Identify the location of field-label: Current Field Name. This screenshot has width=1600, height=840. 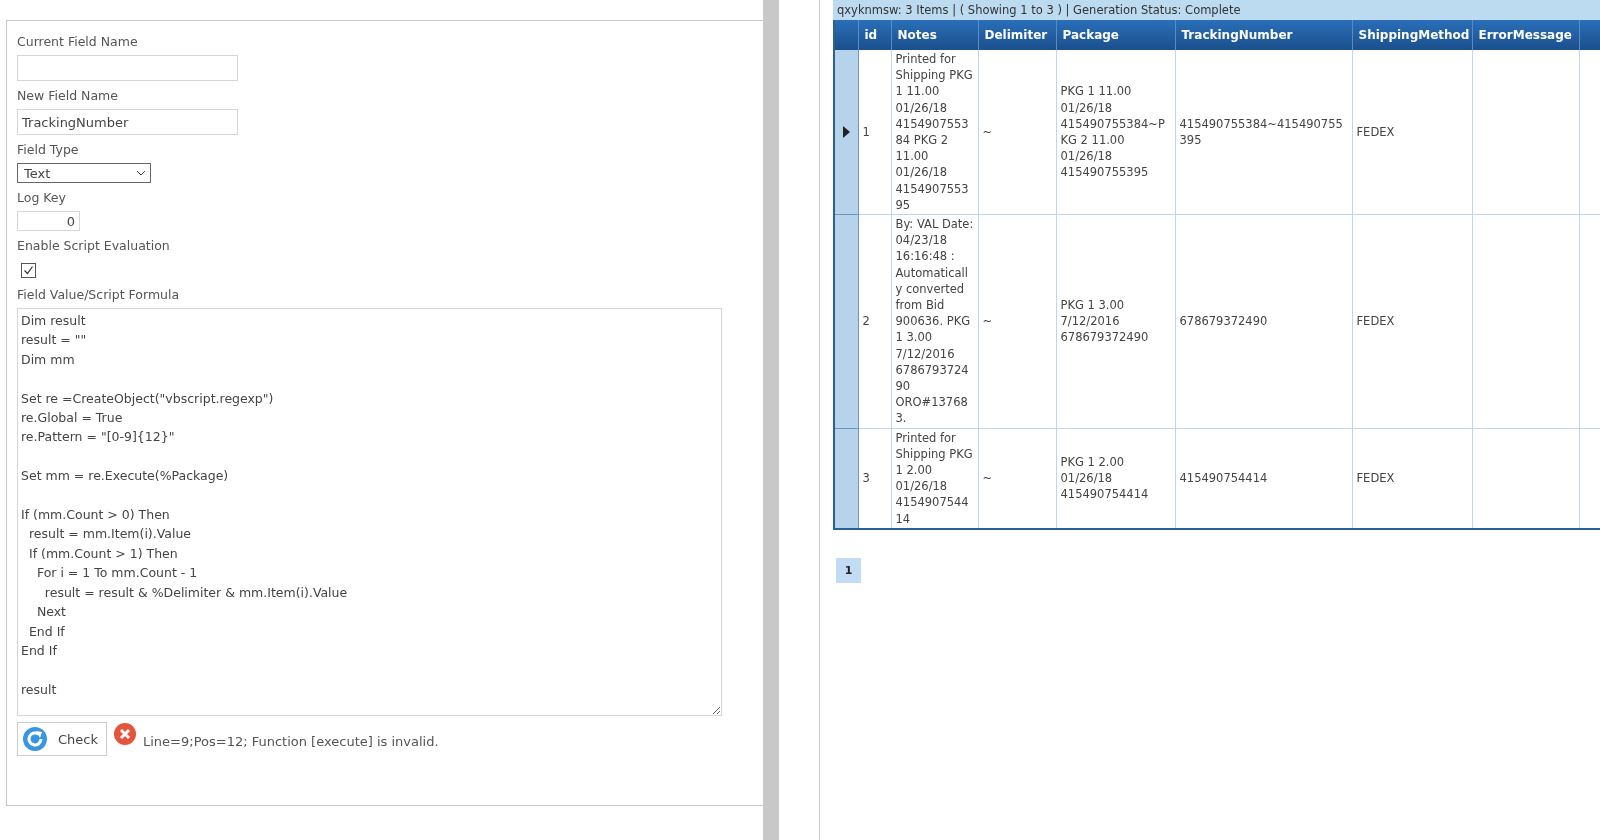
(78, 42).